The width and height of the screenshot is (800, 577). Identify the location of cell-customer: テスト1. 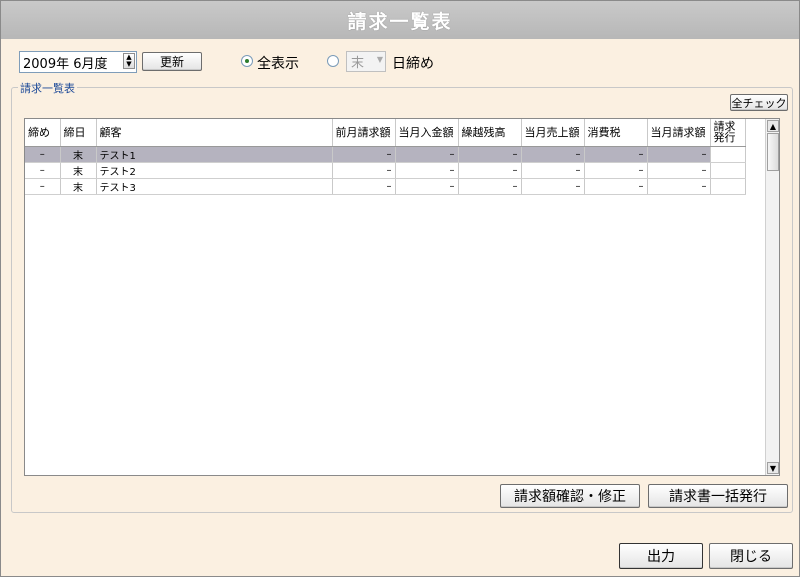
(214, 154).